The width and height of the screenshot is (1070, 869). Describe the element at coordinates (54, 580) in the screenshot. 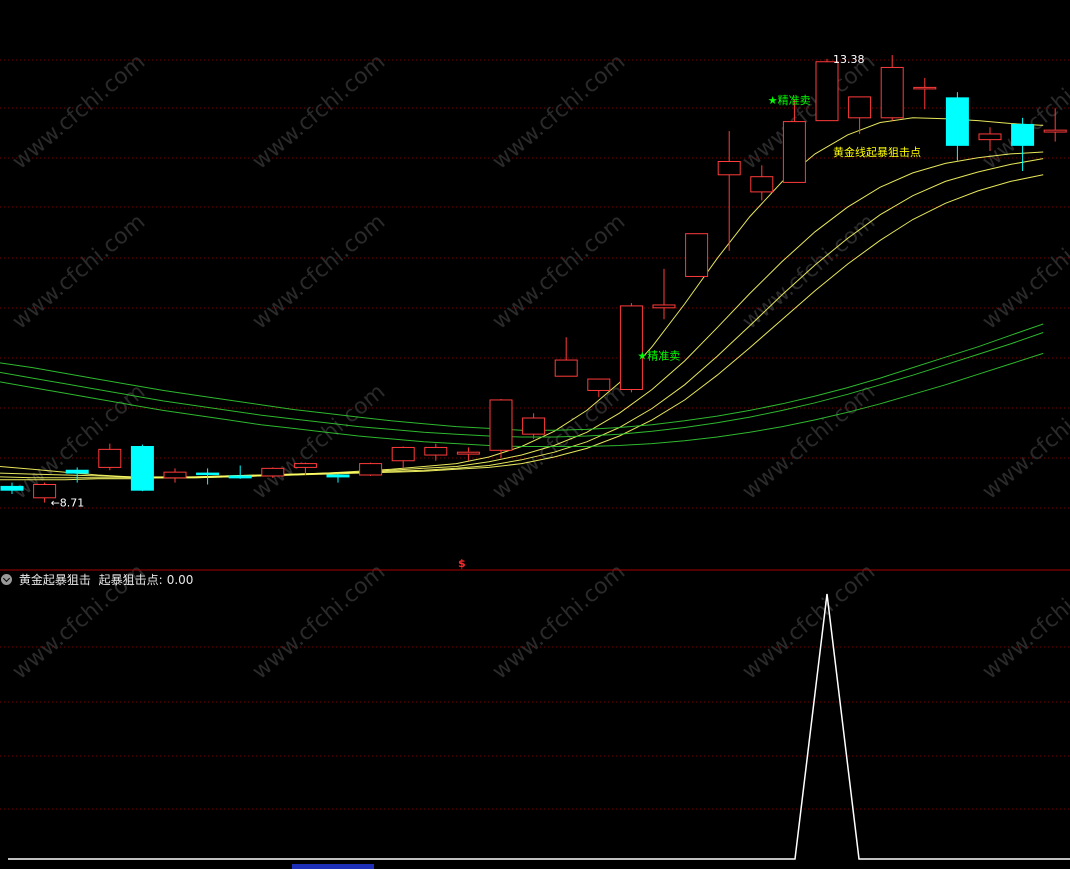

I see `indicator-name: 黄金起暴狙击` at that location.